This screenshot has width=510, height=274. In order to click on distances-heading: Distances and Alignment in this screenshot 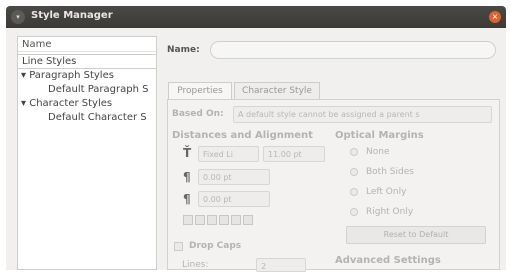, I will do `click(242, 135)`.